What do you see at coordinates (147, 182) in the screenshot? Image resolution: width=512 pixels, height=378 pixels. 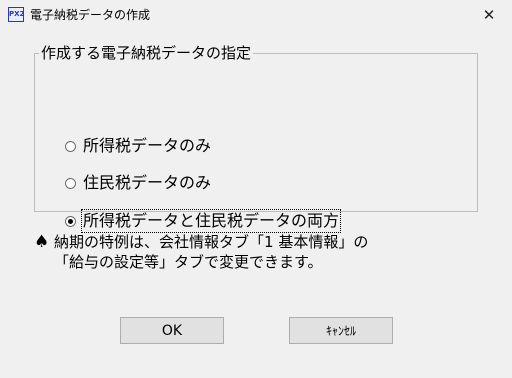 I see `radio-label: 住民税データのみ` at bounding box center [147, 182].